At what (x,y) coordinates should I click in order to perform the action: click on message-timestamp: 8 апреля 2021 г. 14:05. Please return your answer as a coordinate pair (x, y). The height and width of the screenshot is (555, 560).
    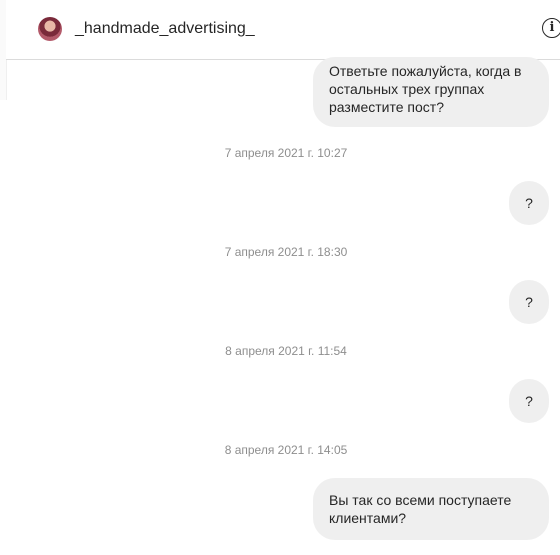
    Looking at the image, I should click on (286, 450).